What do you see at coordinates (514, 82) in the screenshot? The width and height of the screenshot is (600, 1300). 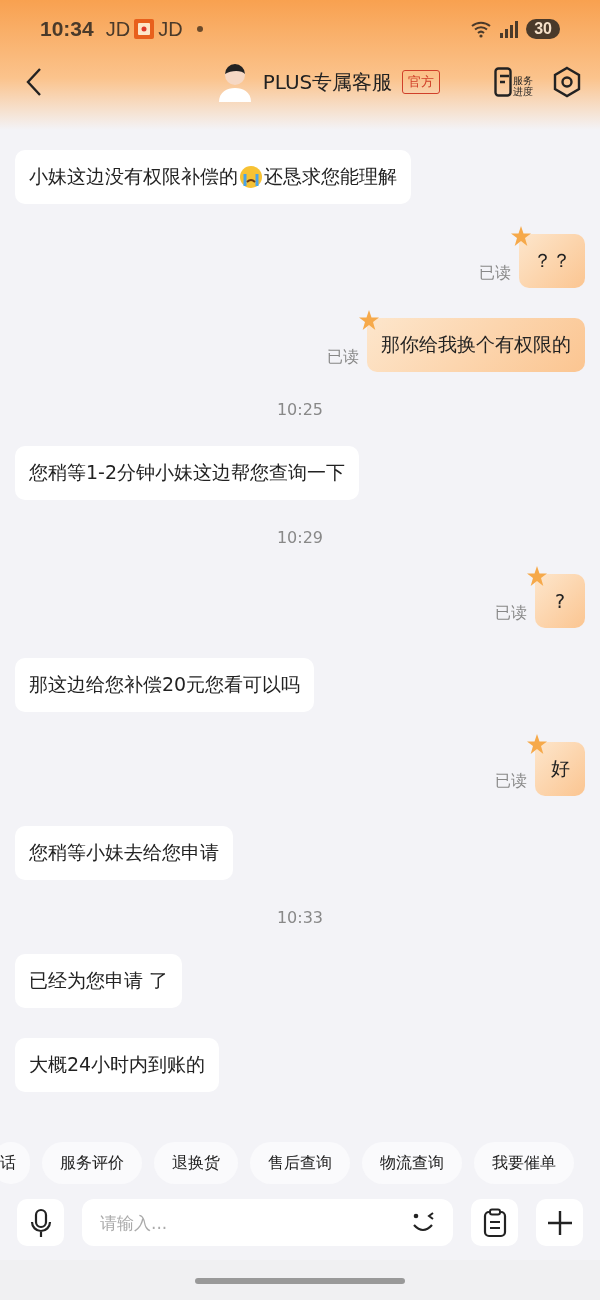 I see `service-progress-button: 服务进度` at bounding box center [514, 82].